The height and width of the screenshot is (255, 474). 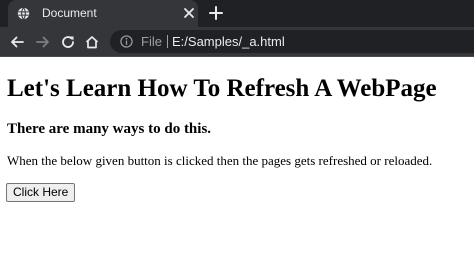 I want to click on page-title: Let's Learn How To Refresh A WebPage, so click(x=222, y=88).